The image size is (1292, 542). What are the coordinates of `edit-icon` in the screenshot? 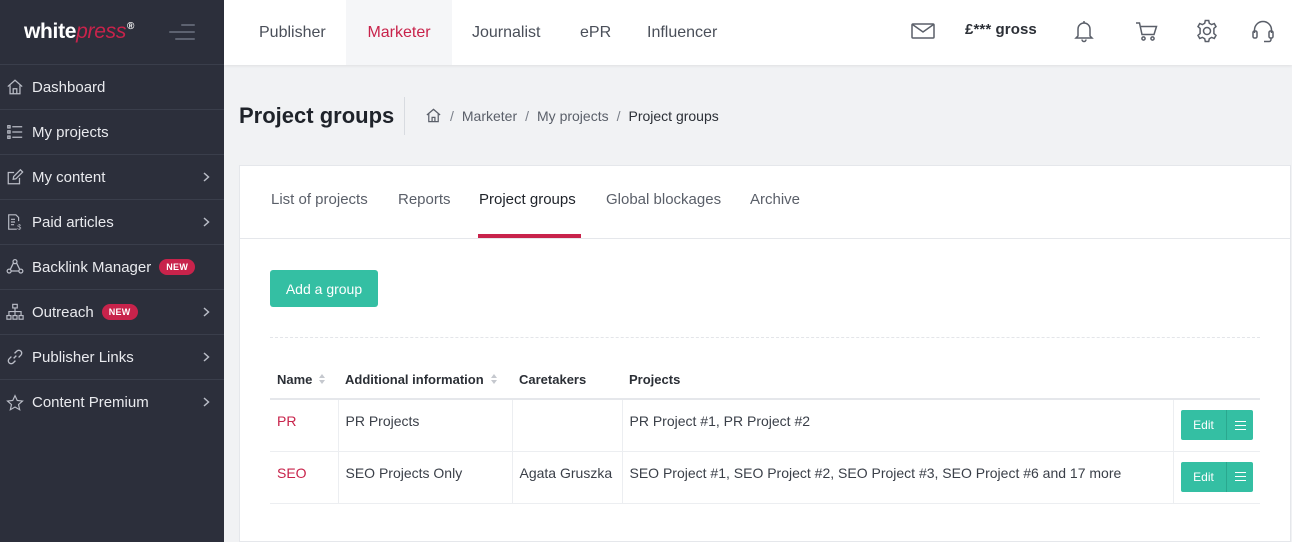 It's located at (15, 177).